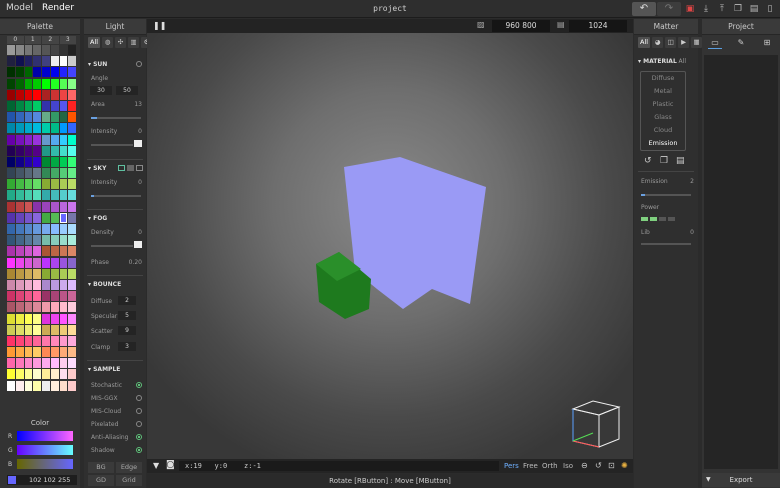 Image resolution: width=780 pixels, height=488 pixels. I want to click on paste-icon: ▤, so click(680, 161).